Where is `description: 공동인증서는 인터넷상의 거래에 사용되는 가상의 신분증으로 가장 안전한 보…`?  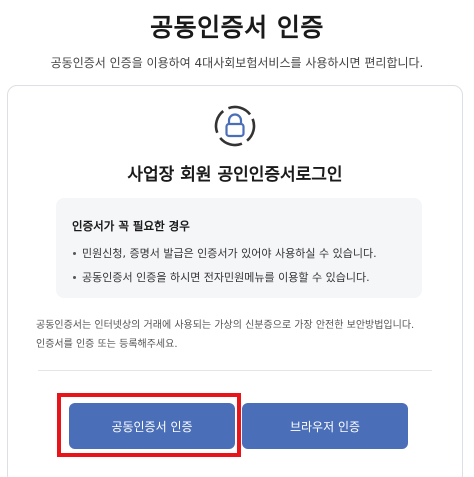 description: 공동인증서는 인터넷상의 거래에 사용되는 가상의 신분증으로 가장 안전한 보… is located at coordinates (241, 335).